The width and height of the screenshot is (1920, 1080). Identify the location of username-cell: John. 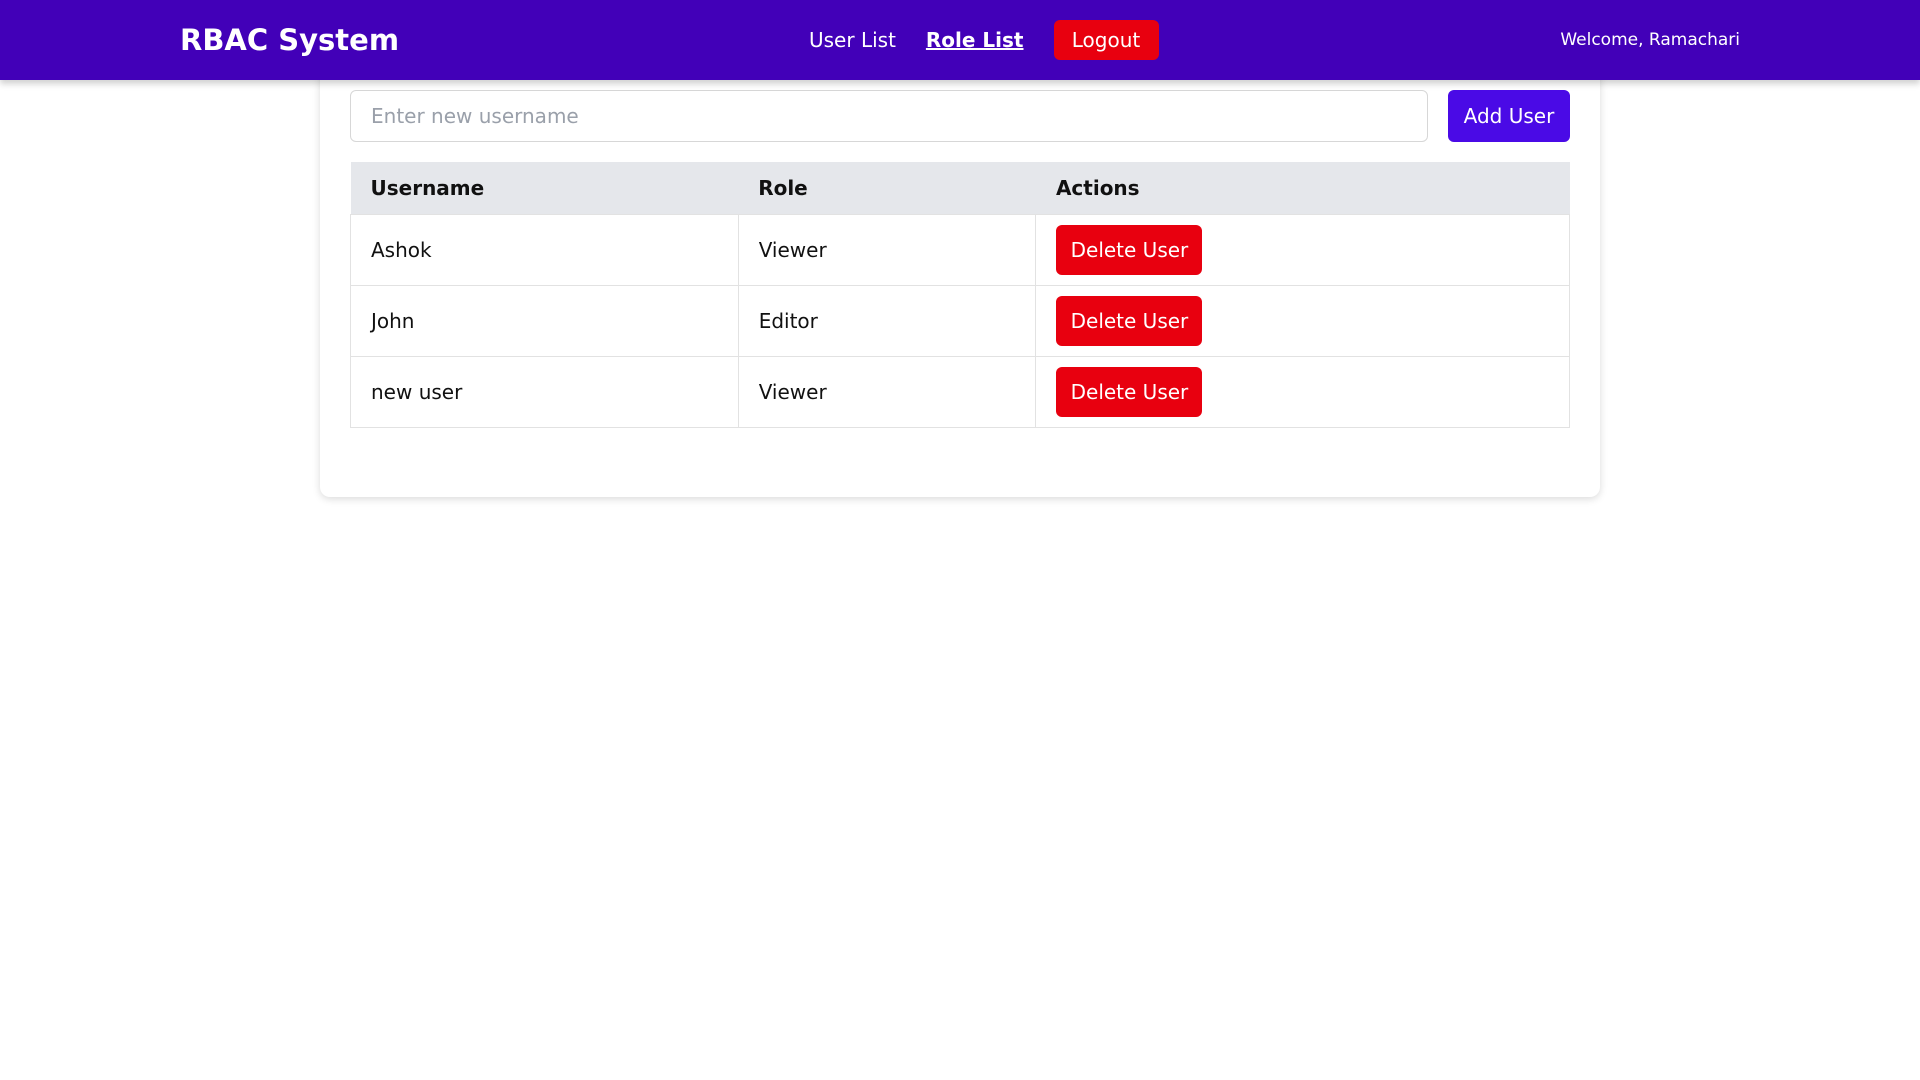
(544, 320).